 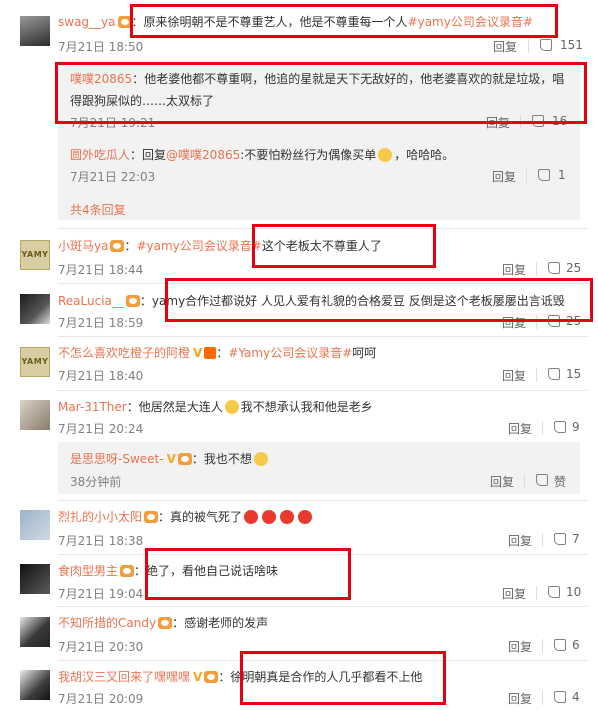 I want to click on timestamp: 7月21日 19:21, so click(x=113, y=123).